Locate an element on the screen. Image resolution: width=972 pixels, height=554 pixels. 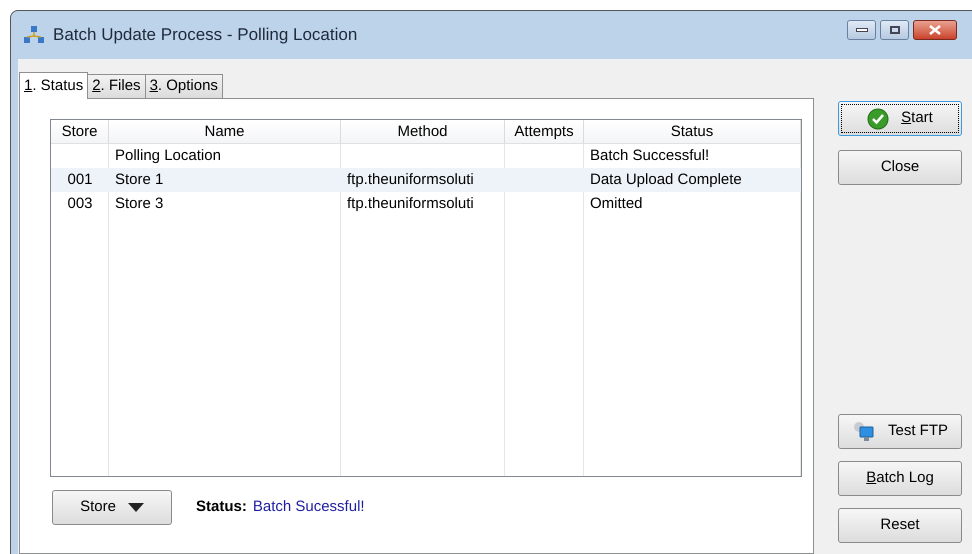
table-cell: 001 is located at coordinates (80, 179).